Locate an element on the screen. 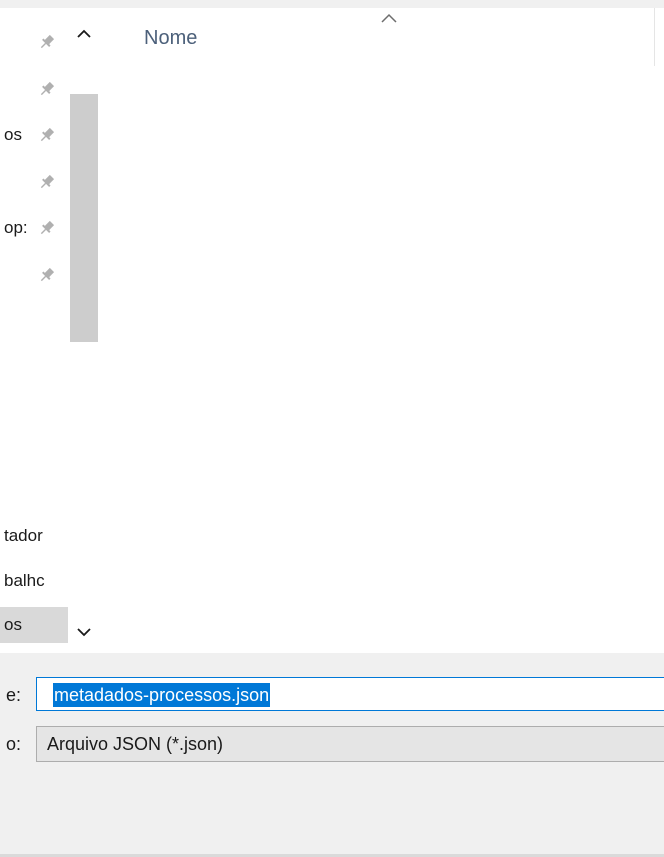 The height and width of the screenshot is (857, 664). filename-row: e: metadados-processos.json is located at coordinates (332, 695).